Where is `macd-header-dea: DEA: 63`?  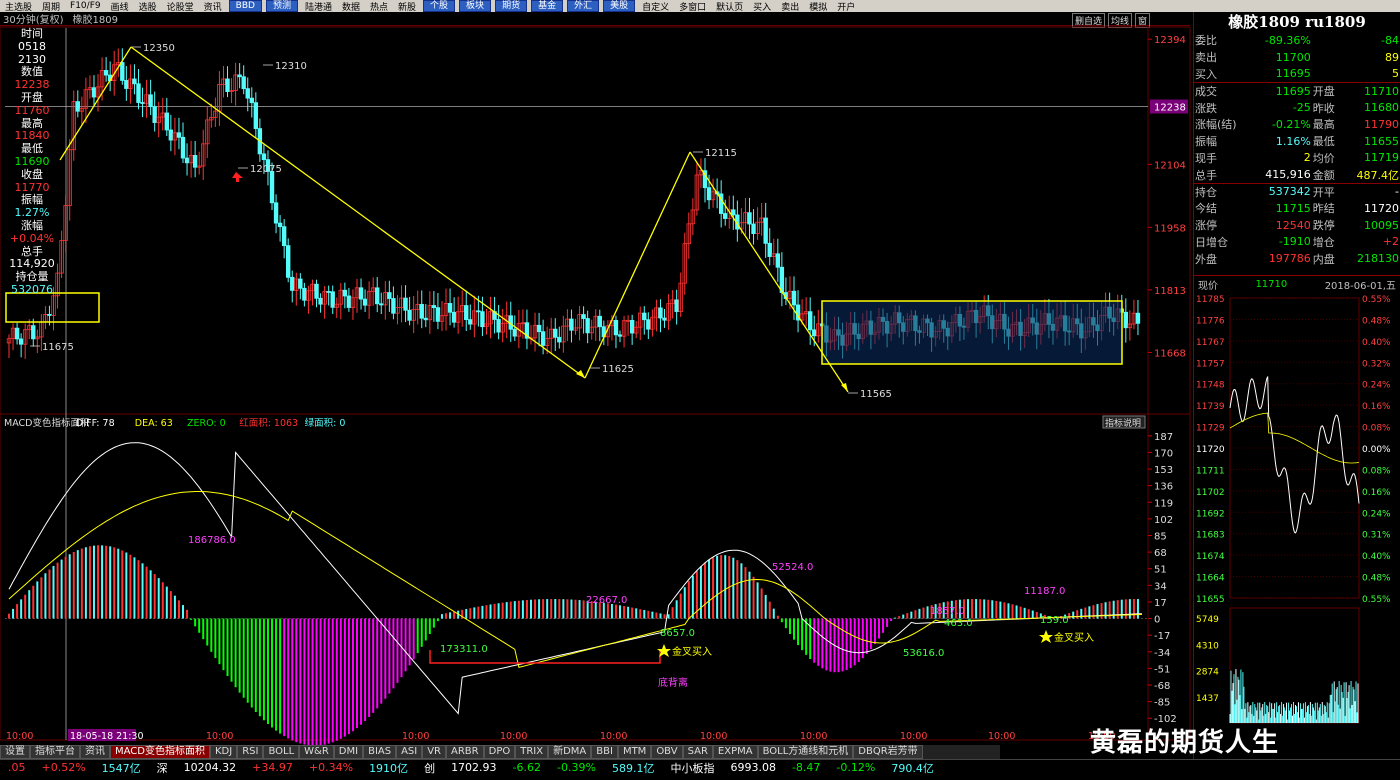 macd-header-dea: DEA: 63 is located at coordinates (154, 423).